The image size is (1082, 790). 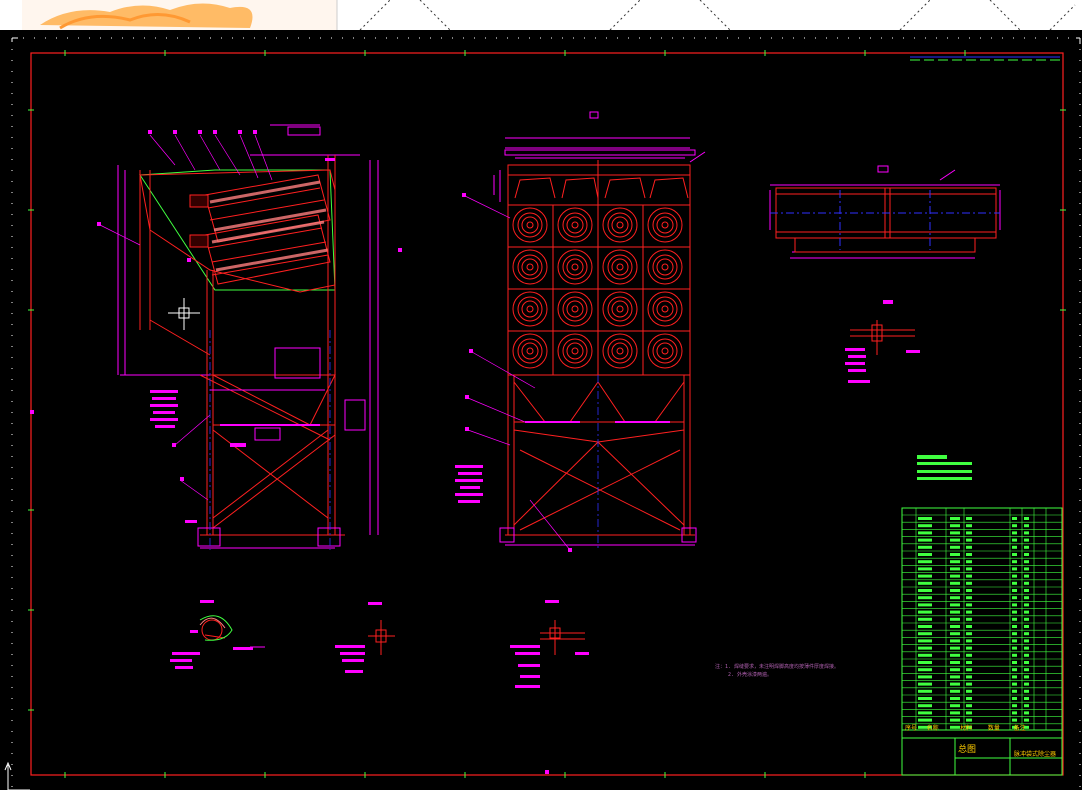 What do you see at coordinates (1019, 728) in the screenshot?
I see `table-header-remark: 备注` at bounding box center [1019, 728].